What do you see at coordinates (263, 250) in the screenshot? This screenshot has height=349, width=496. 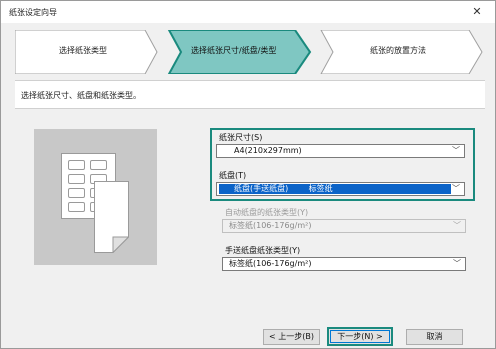 I see `manual-tray-type-label: 手送纸盘纸张类型(Y)` at bounding box center [263, 250].